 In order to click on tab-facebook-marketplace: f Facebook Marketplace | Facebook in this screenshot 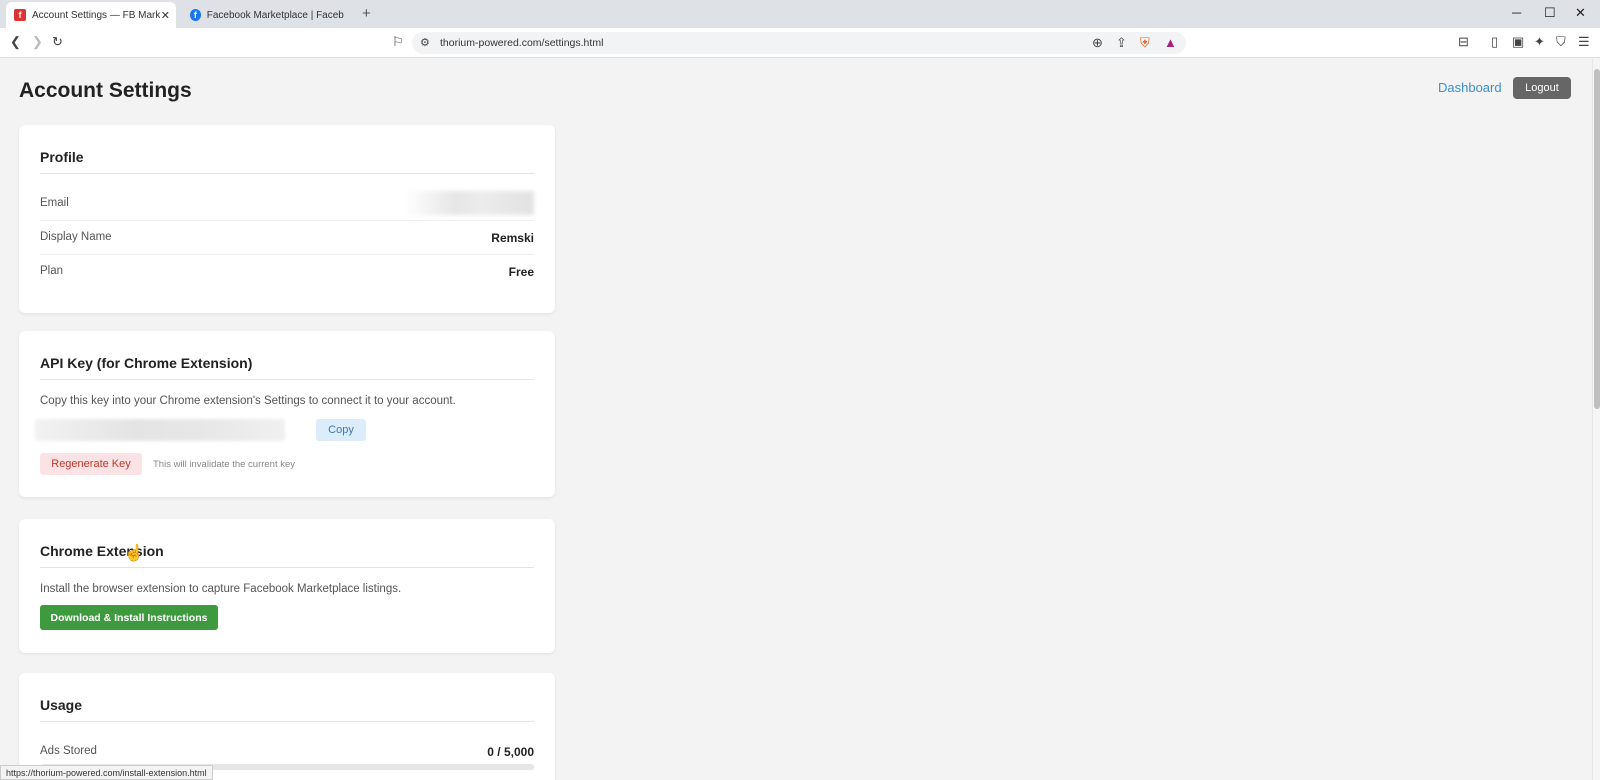, I will do `click(267, 15)`.